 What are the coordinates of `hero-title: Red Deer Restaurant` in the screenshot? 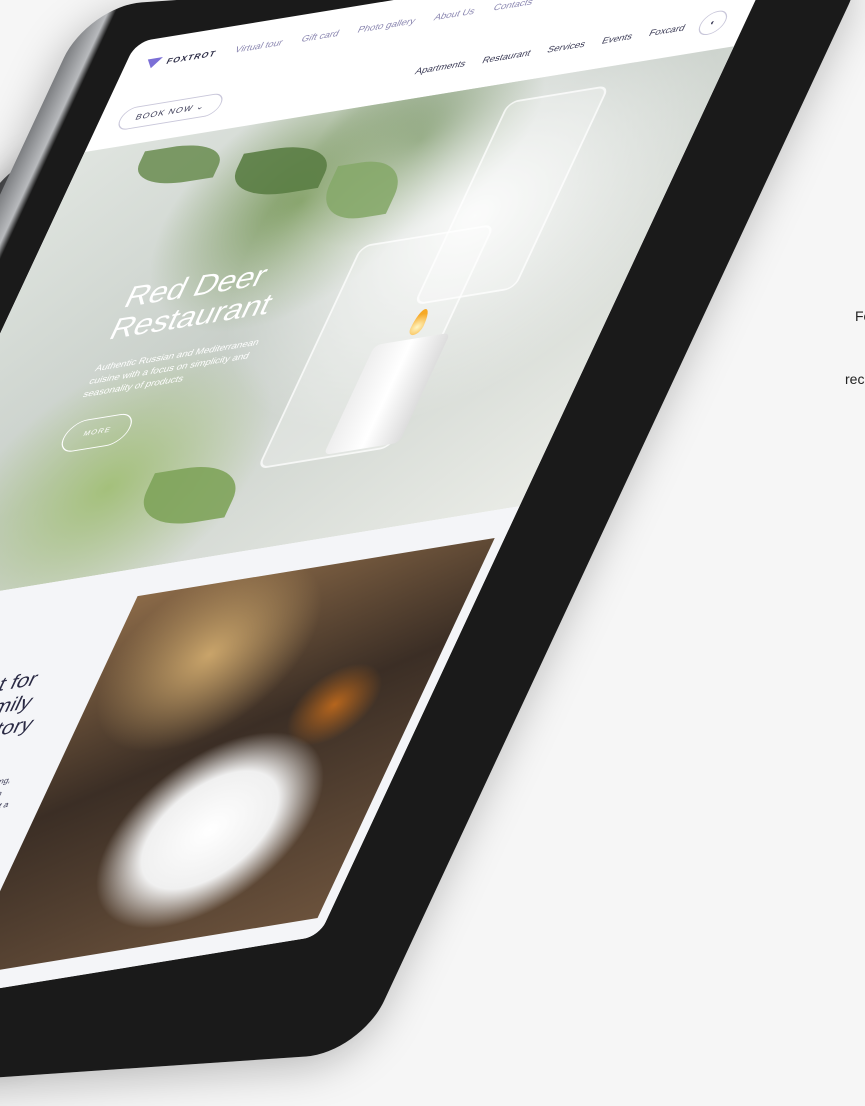 It's located at (198, 302).